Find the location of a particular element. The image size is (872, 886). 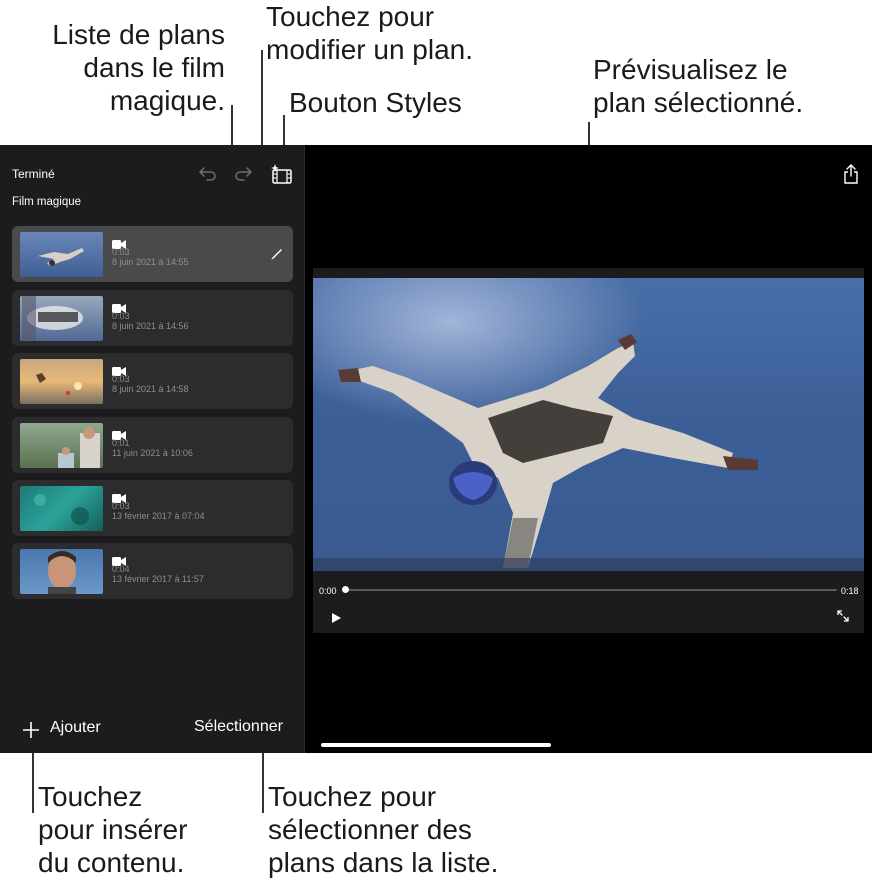

scrubber-track is located at coordinates (591, 590).